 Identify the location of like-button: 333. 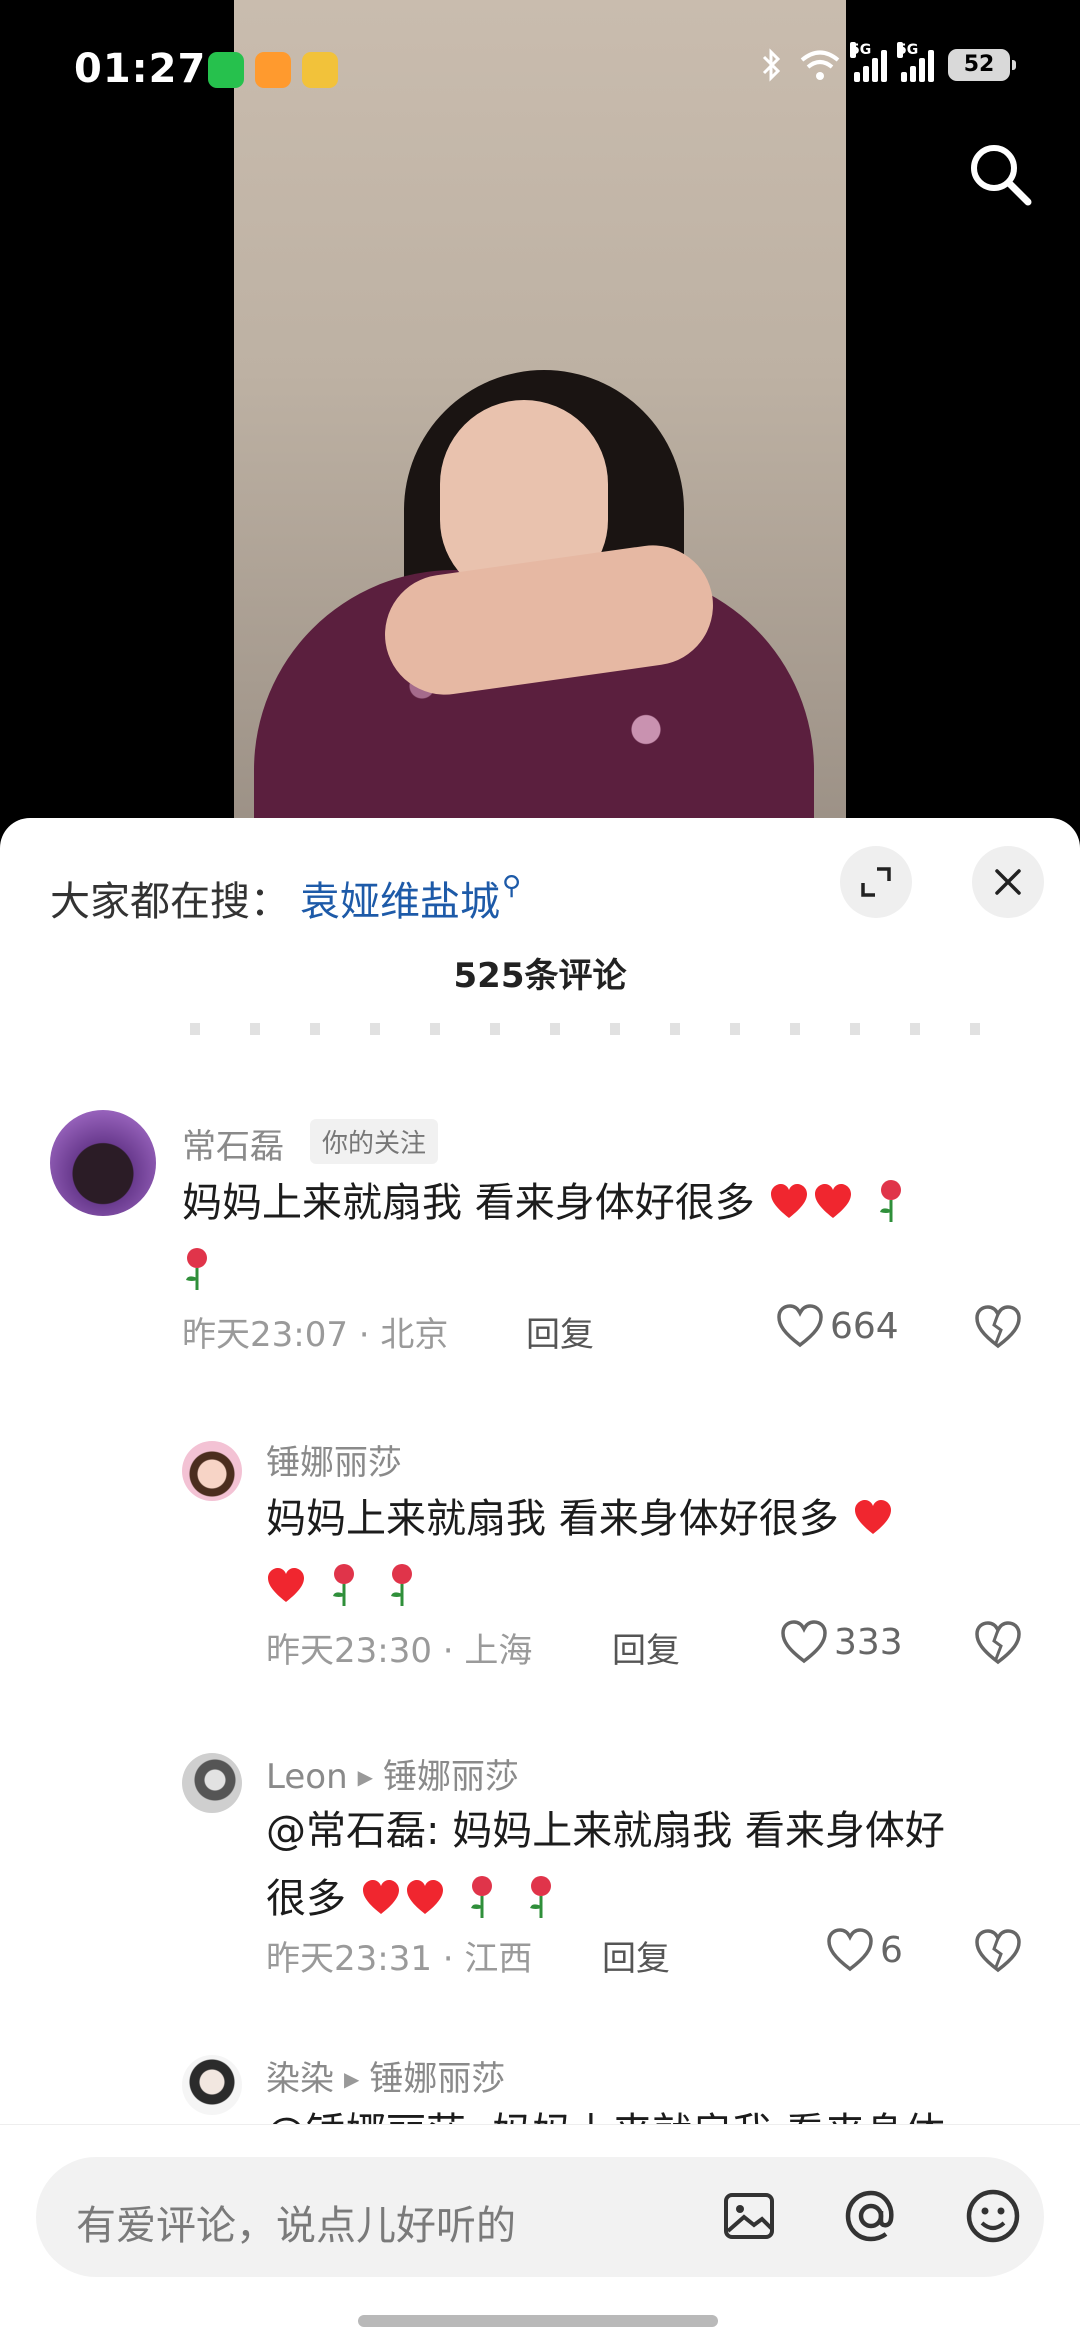
(841, 1642).